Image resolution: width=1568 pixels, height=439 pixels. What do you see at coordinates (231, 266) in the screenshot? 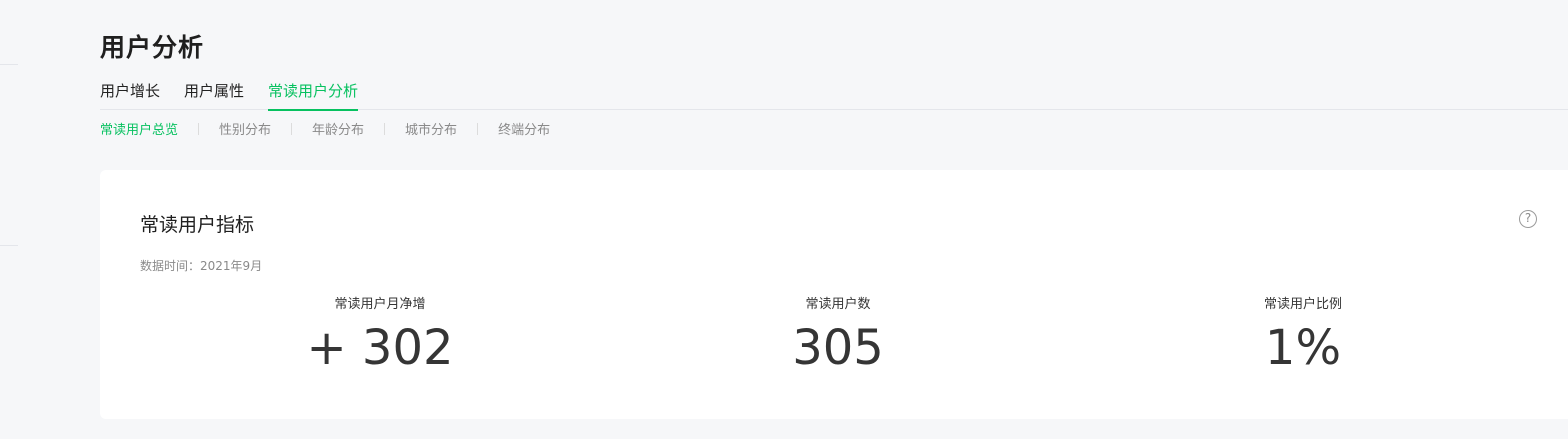
I see `data-time-value: 2021年9月` at bounding box center [231, 266].